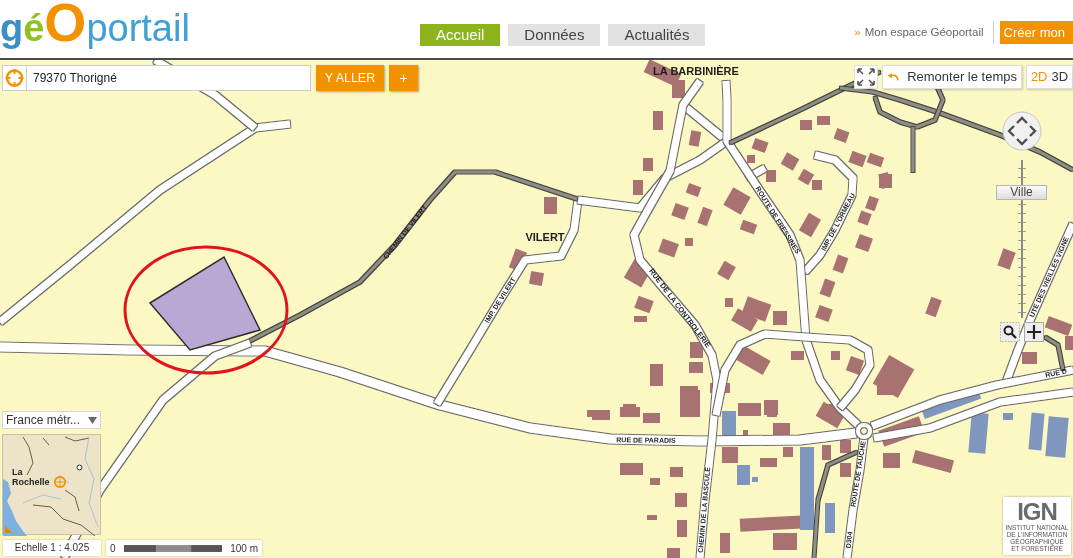 The image size is (1073, 558). I want to click on overview-map: La Rochelle, so click(51, 484).